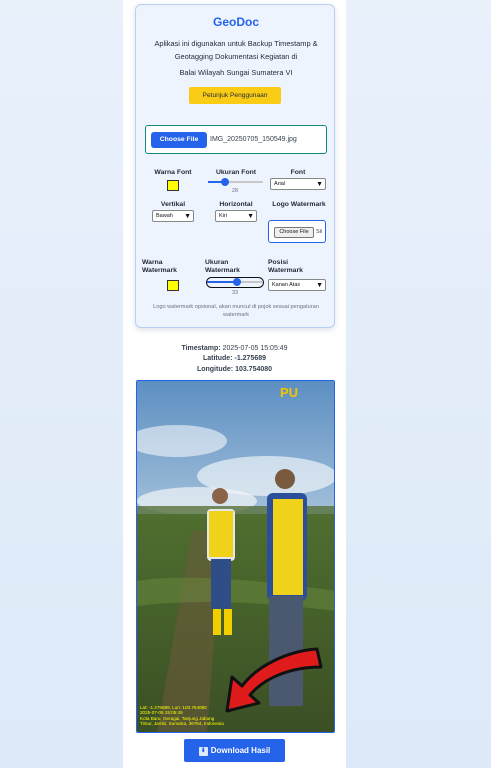  I want to click on selected-file-name: IMG_20250705_150549.jpg, so click(253, 139).